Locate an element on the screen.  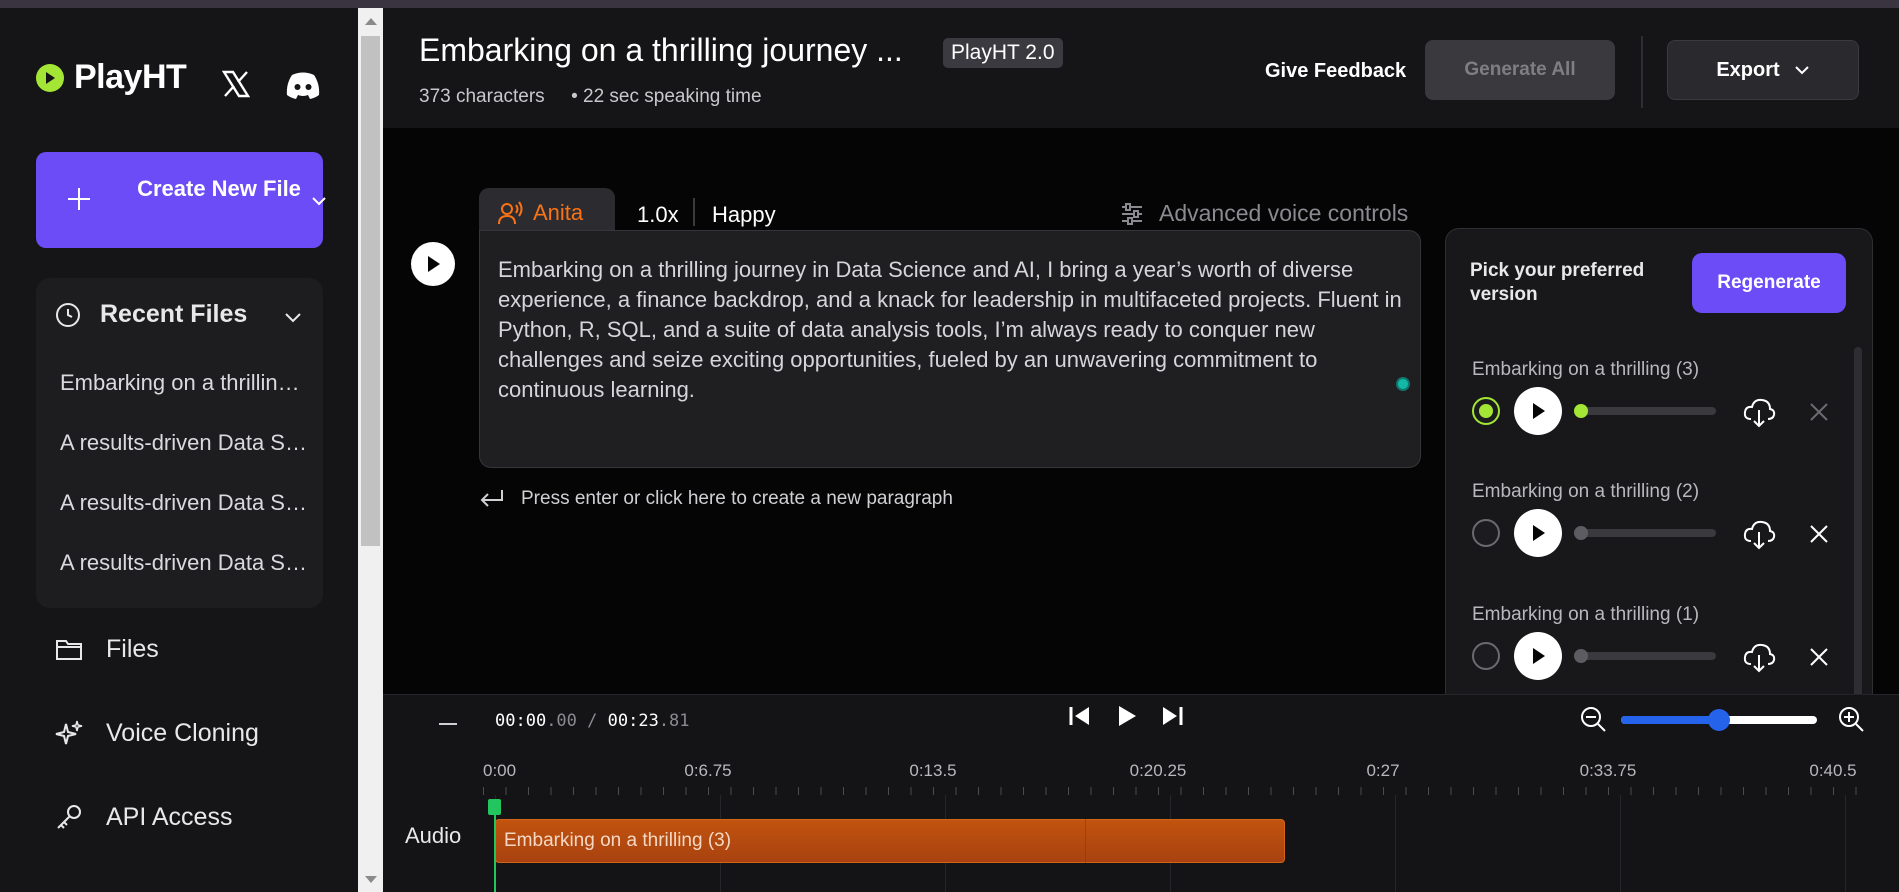
export-button: Export is located at coordinates (1763, 70).